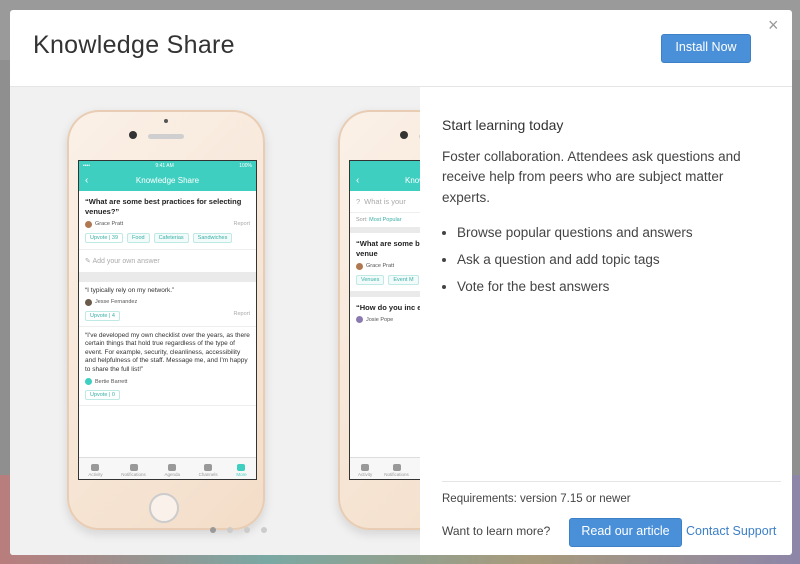 This screenshot has height=564, width=800. I want to click on learn-more-text: Want to learn more?, so click(496, 531).